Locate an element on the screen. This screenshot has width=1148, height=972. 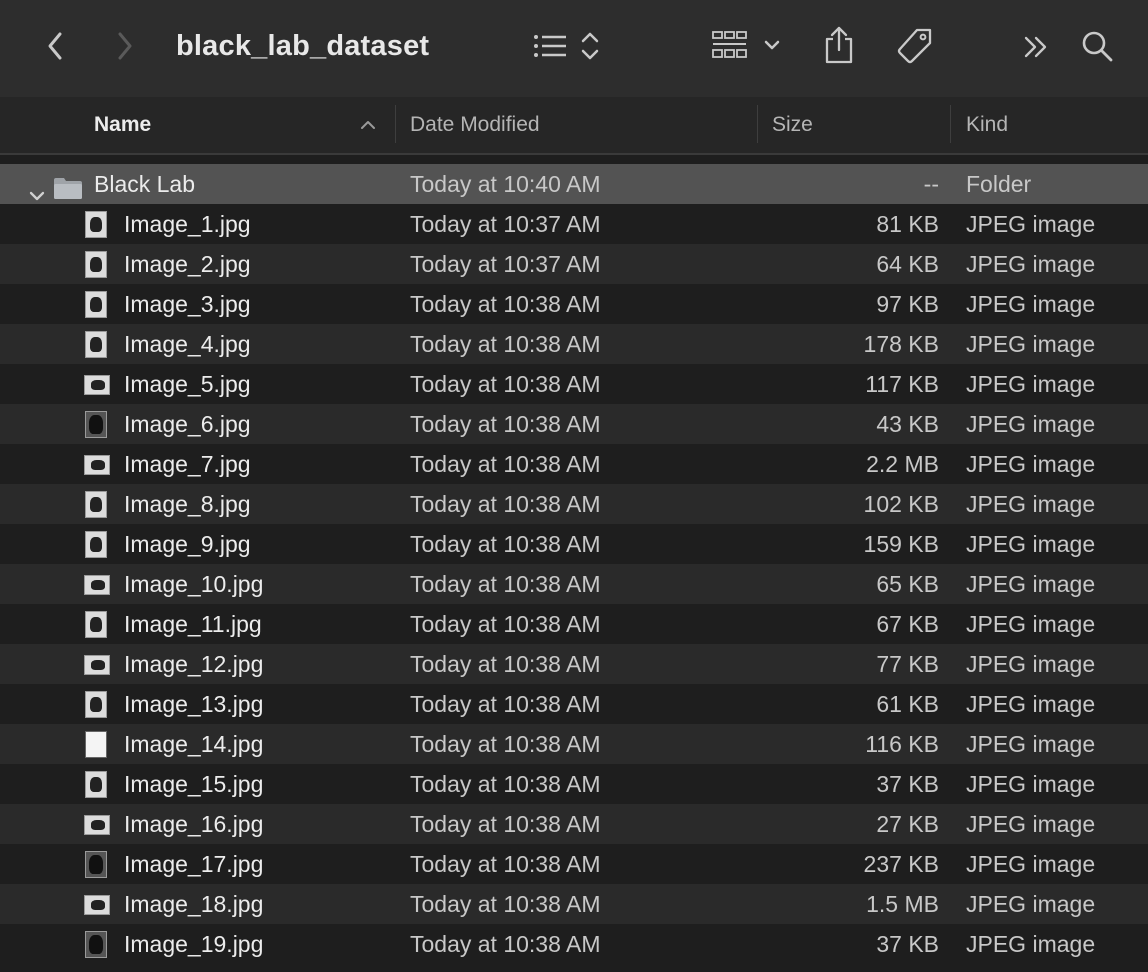
column-header-bar: Name Date Modified Size Kind is located at coordinates (574, 126).